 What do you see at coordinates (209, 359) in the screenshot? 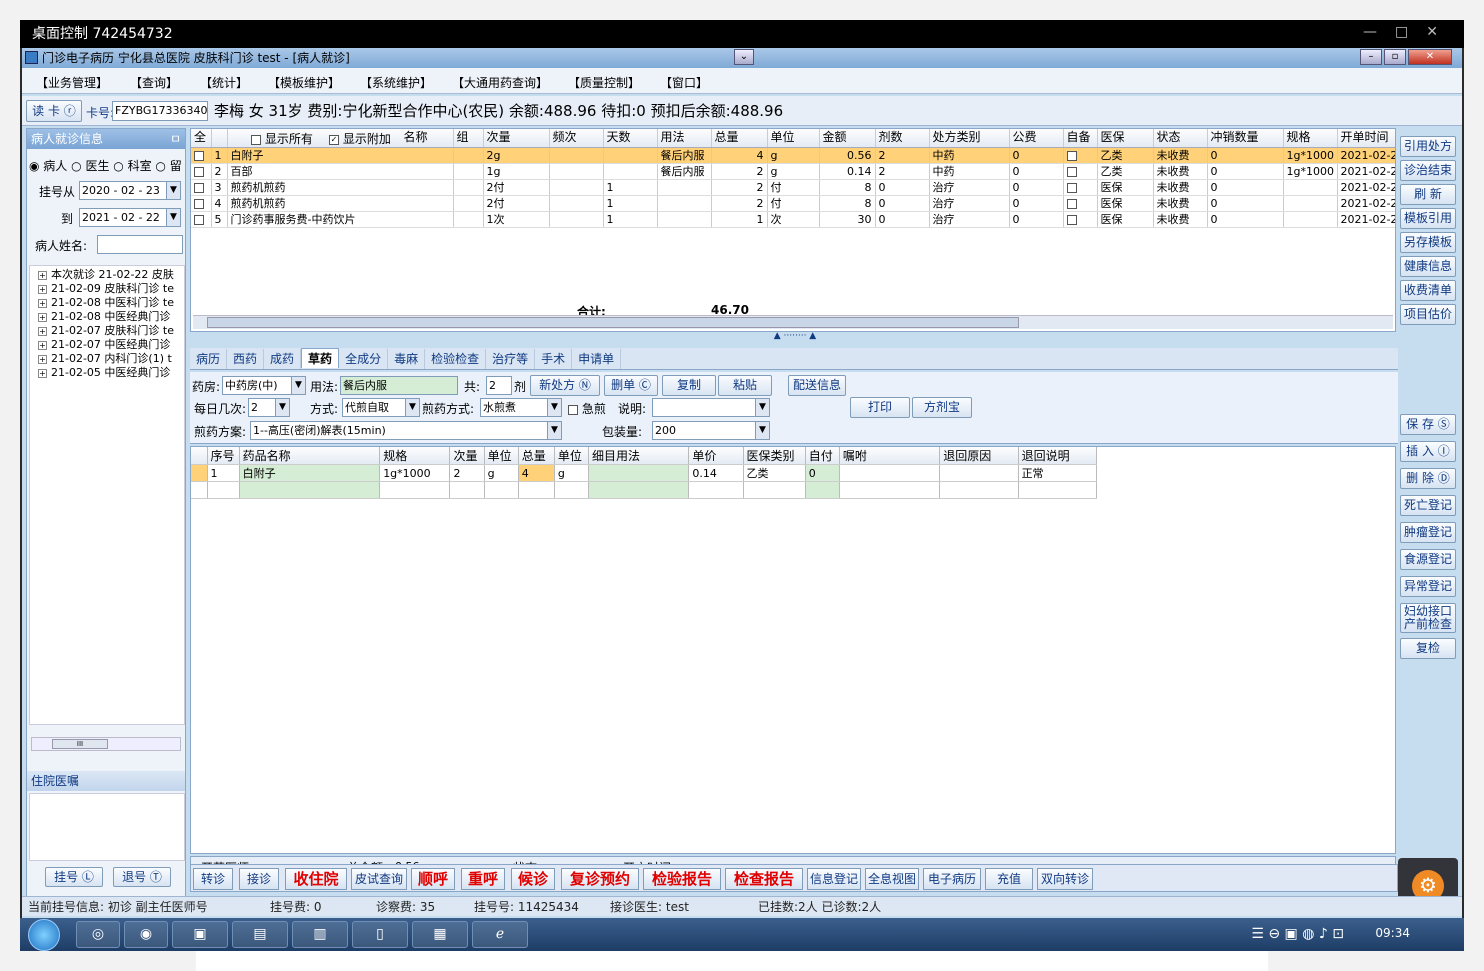
I see `tab-medical-record: 病历` at bounding box center [209, 359].